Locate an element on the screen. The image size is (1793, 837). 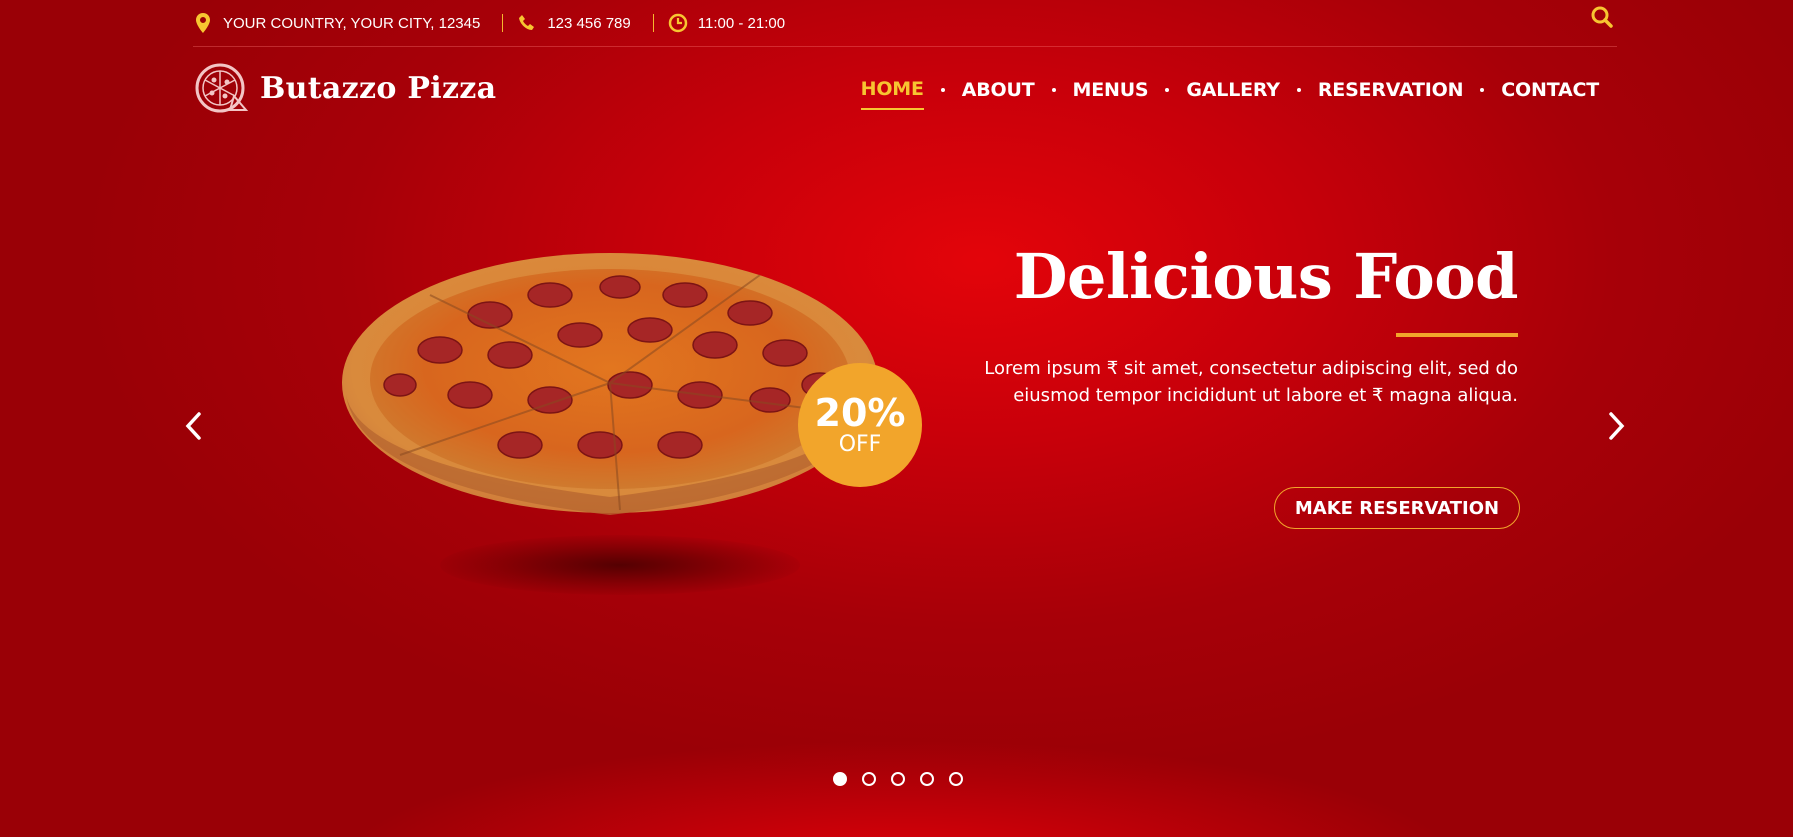
phone-info: 123 456 789 is located at coordinates (574, 23).